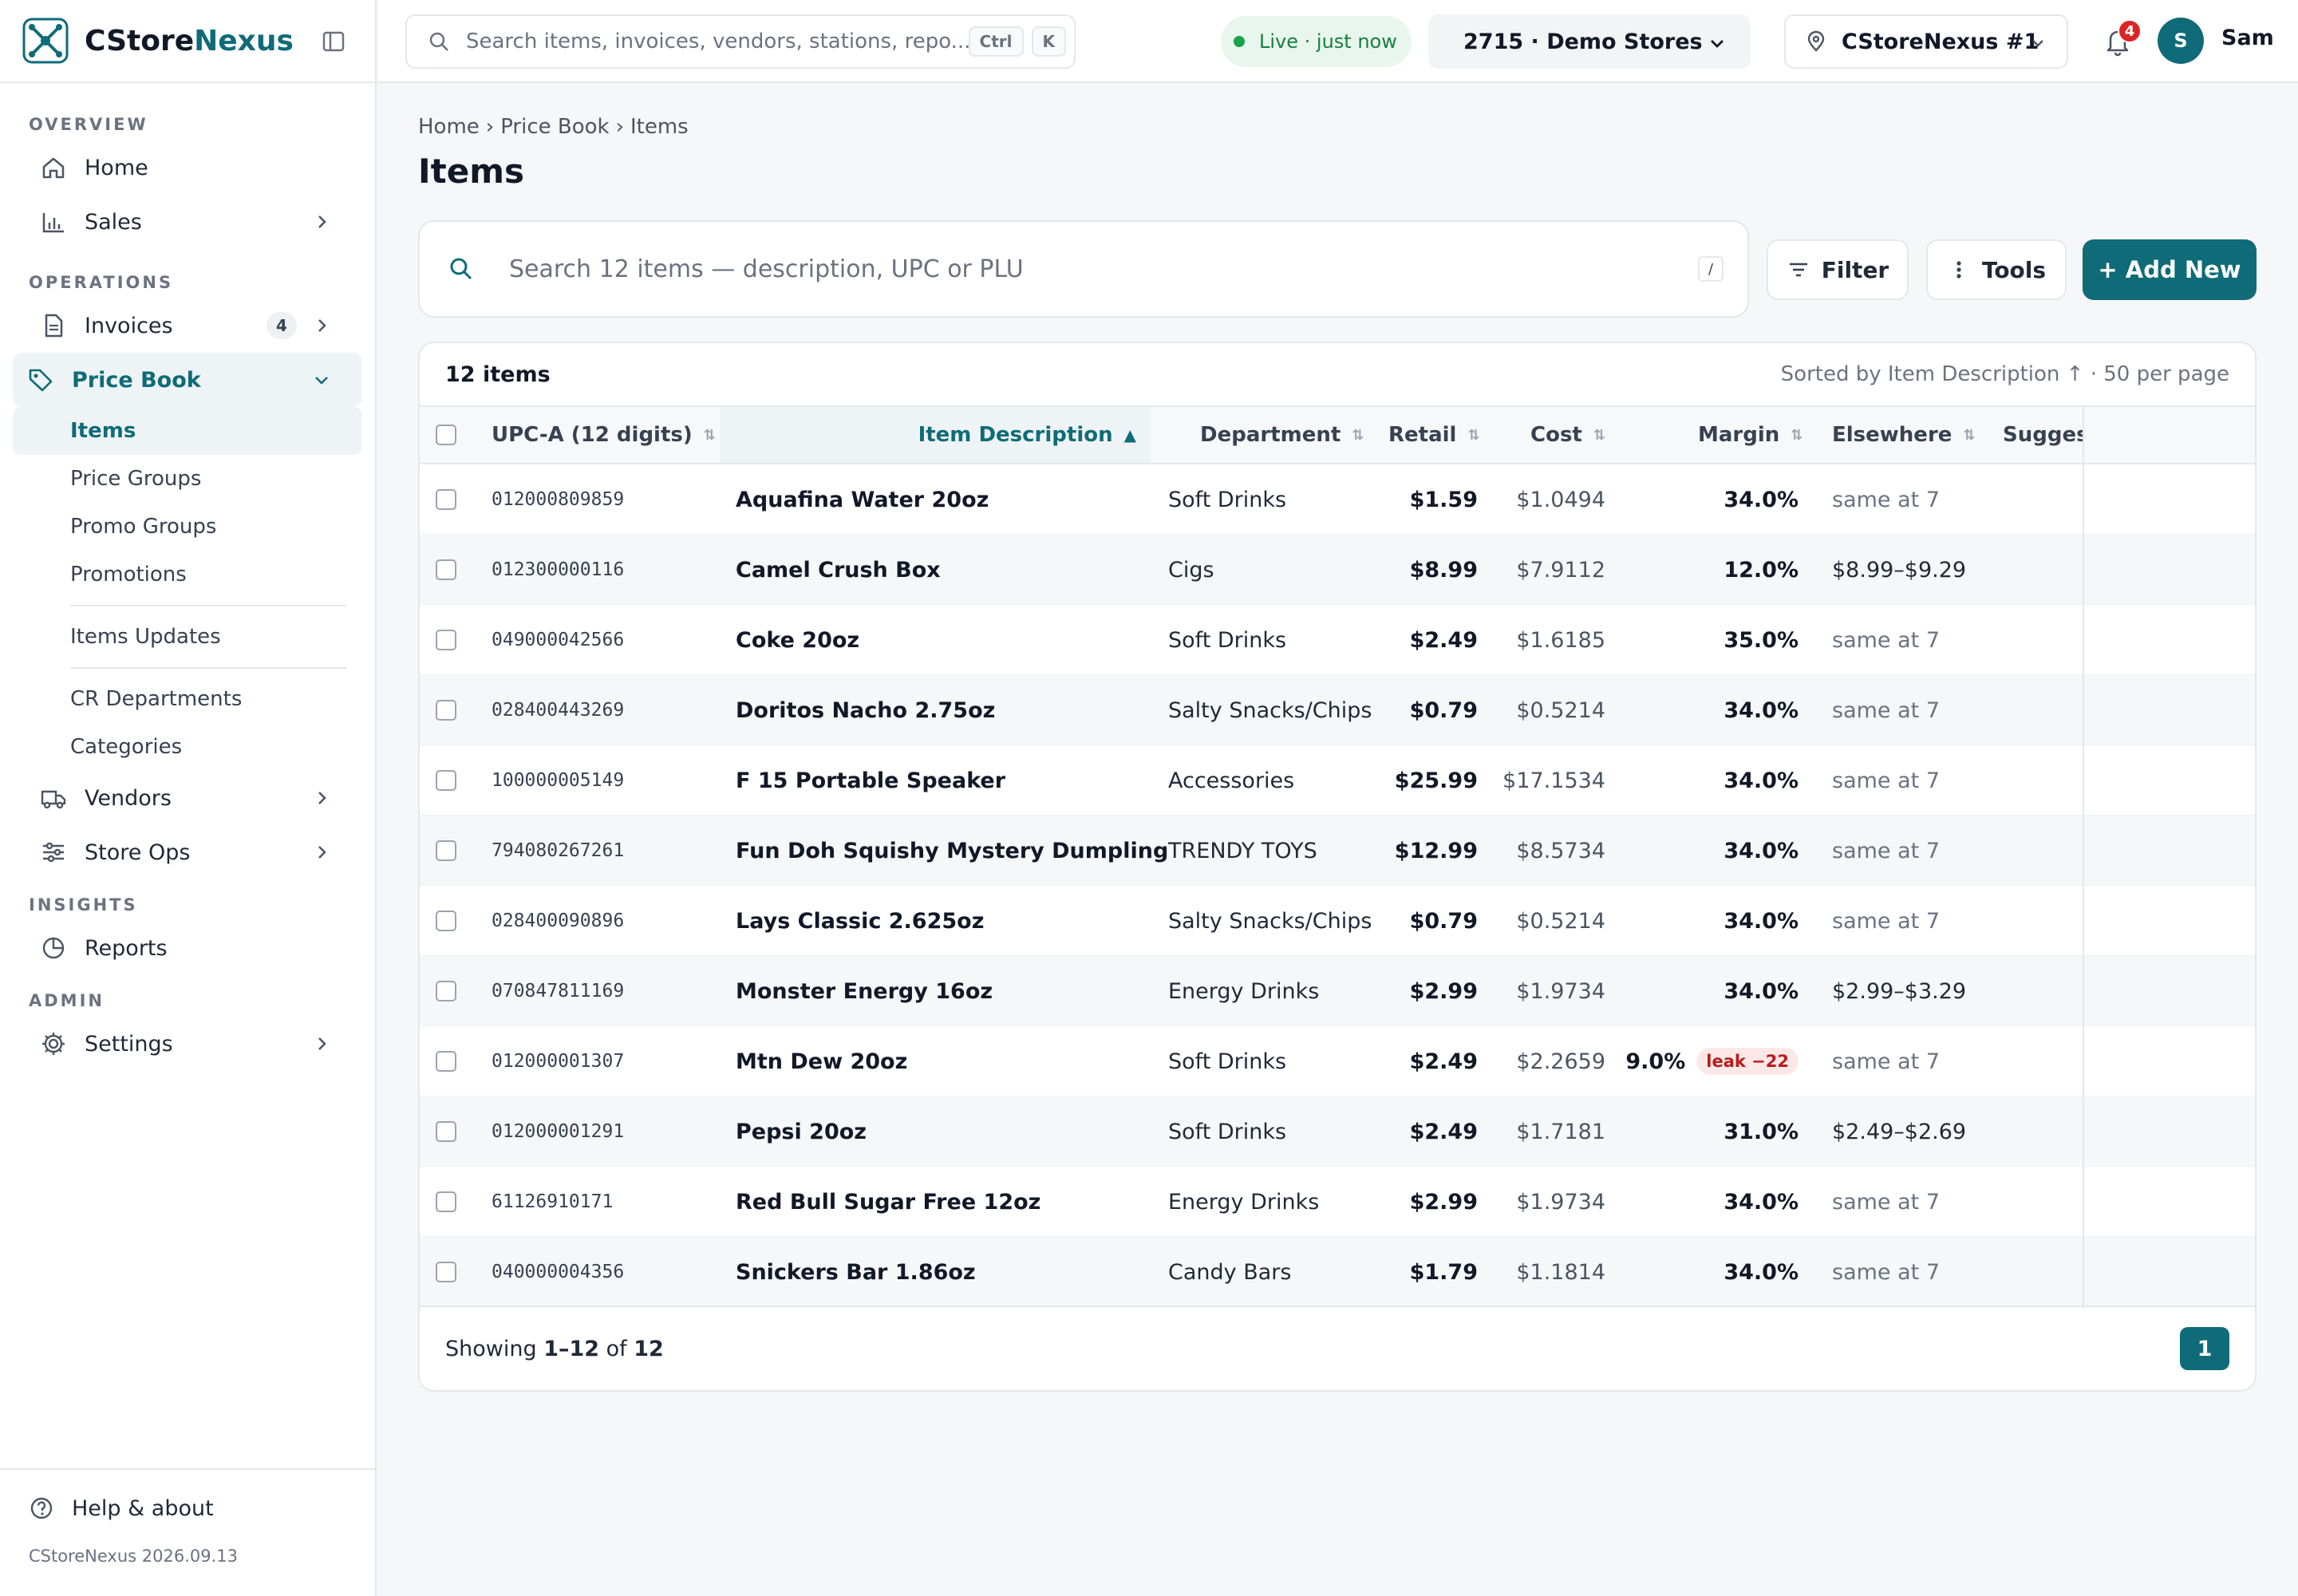 This screenshot has height=1596, width=2298. Describe the element at coordinates (446, 435) in the screenshot. I see `select-all-checkbox` at that location.